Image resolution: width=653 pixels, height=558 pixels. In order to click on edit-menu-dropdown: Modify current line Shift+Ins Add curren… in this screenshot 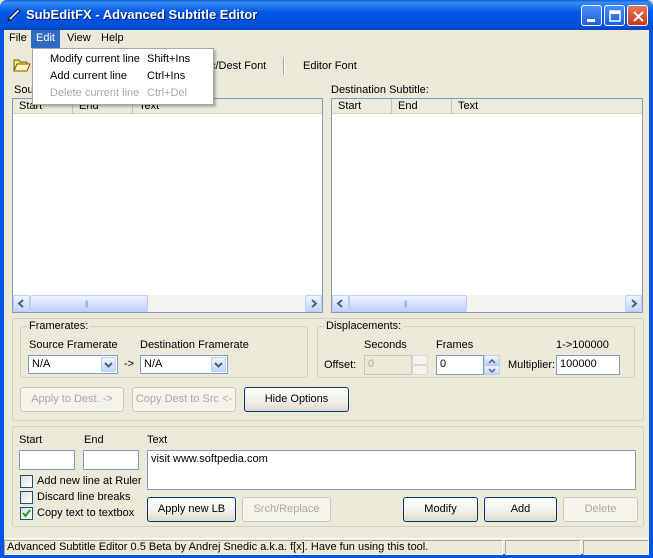, I will do `click(123, 76)`.